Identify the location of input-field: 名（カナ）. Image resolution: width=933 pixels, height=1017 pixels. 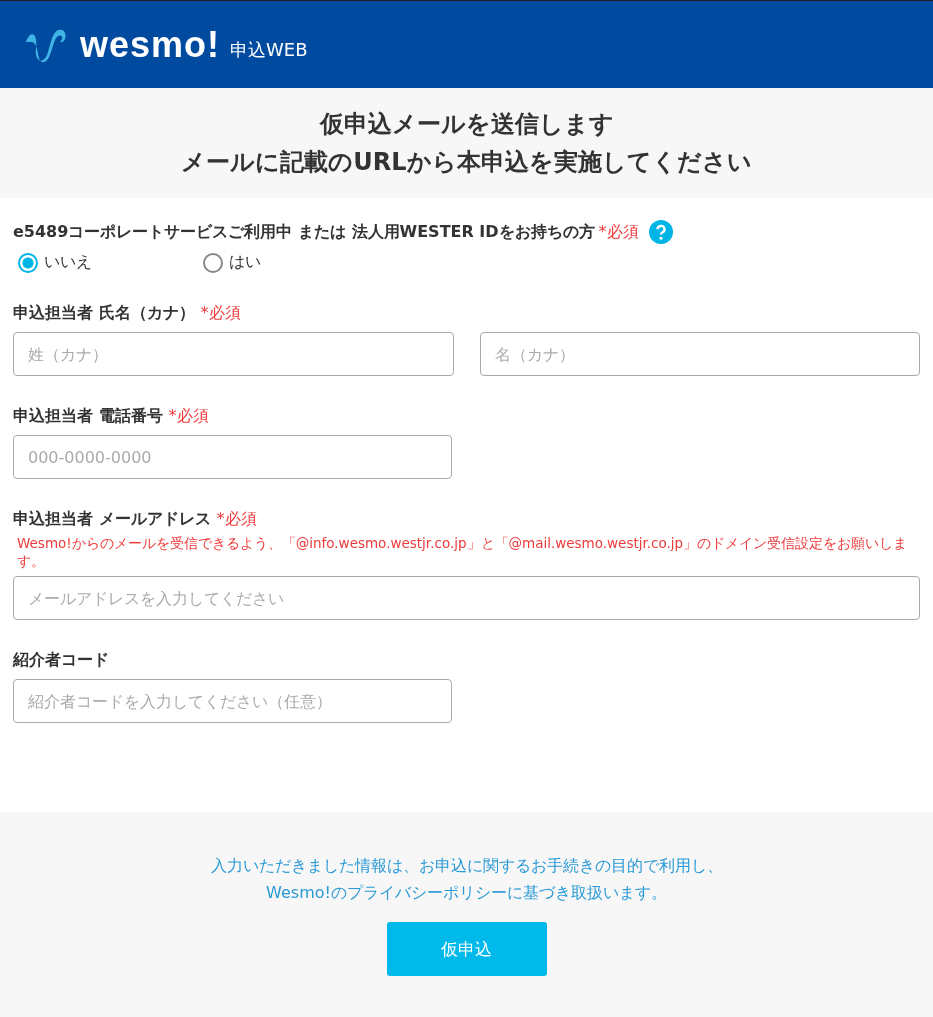
(699, 354).